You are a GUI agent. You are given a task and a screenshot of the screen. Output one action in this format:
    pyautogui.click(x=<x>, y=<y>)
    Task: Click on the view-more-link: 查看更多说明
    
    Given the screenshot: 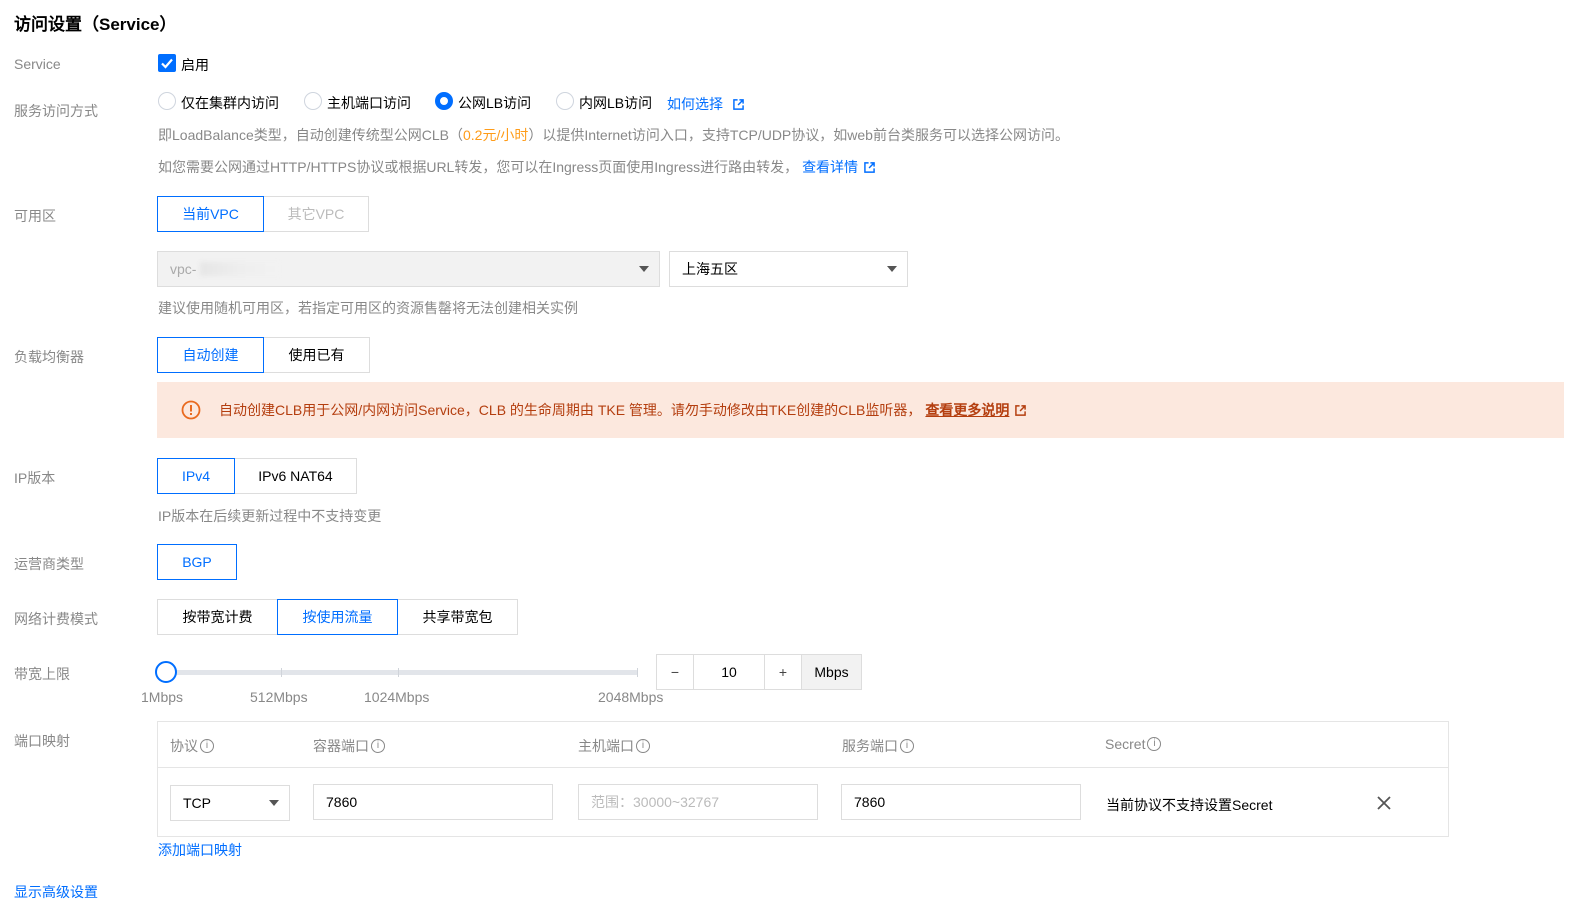 What is the action you would take?
    pyautogui.click(x=967, y=410)
    